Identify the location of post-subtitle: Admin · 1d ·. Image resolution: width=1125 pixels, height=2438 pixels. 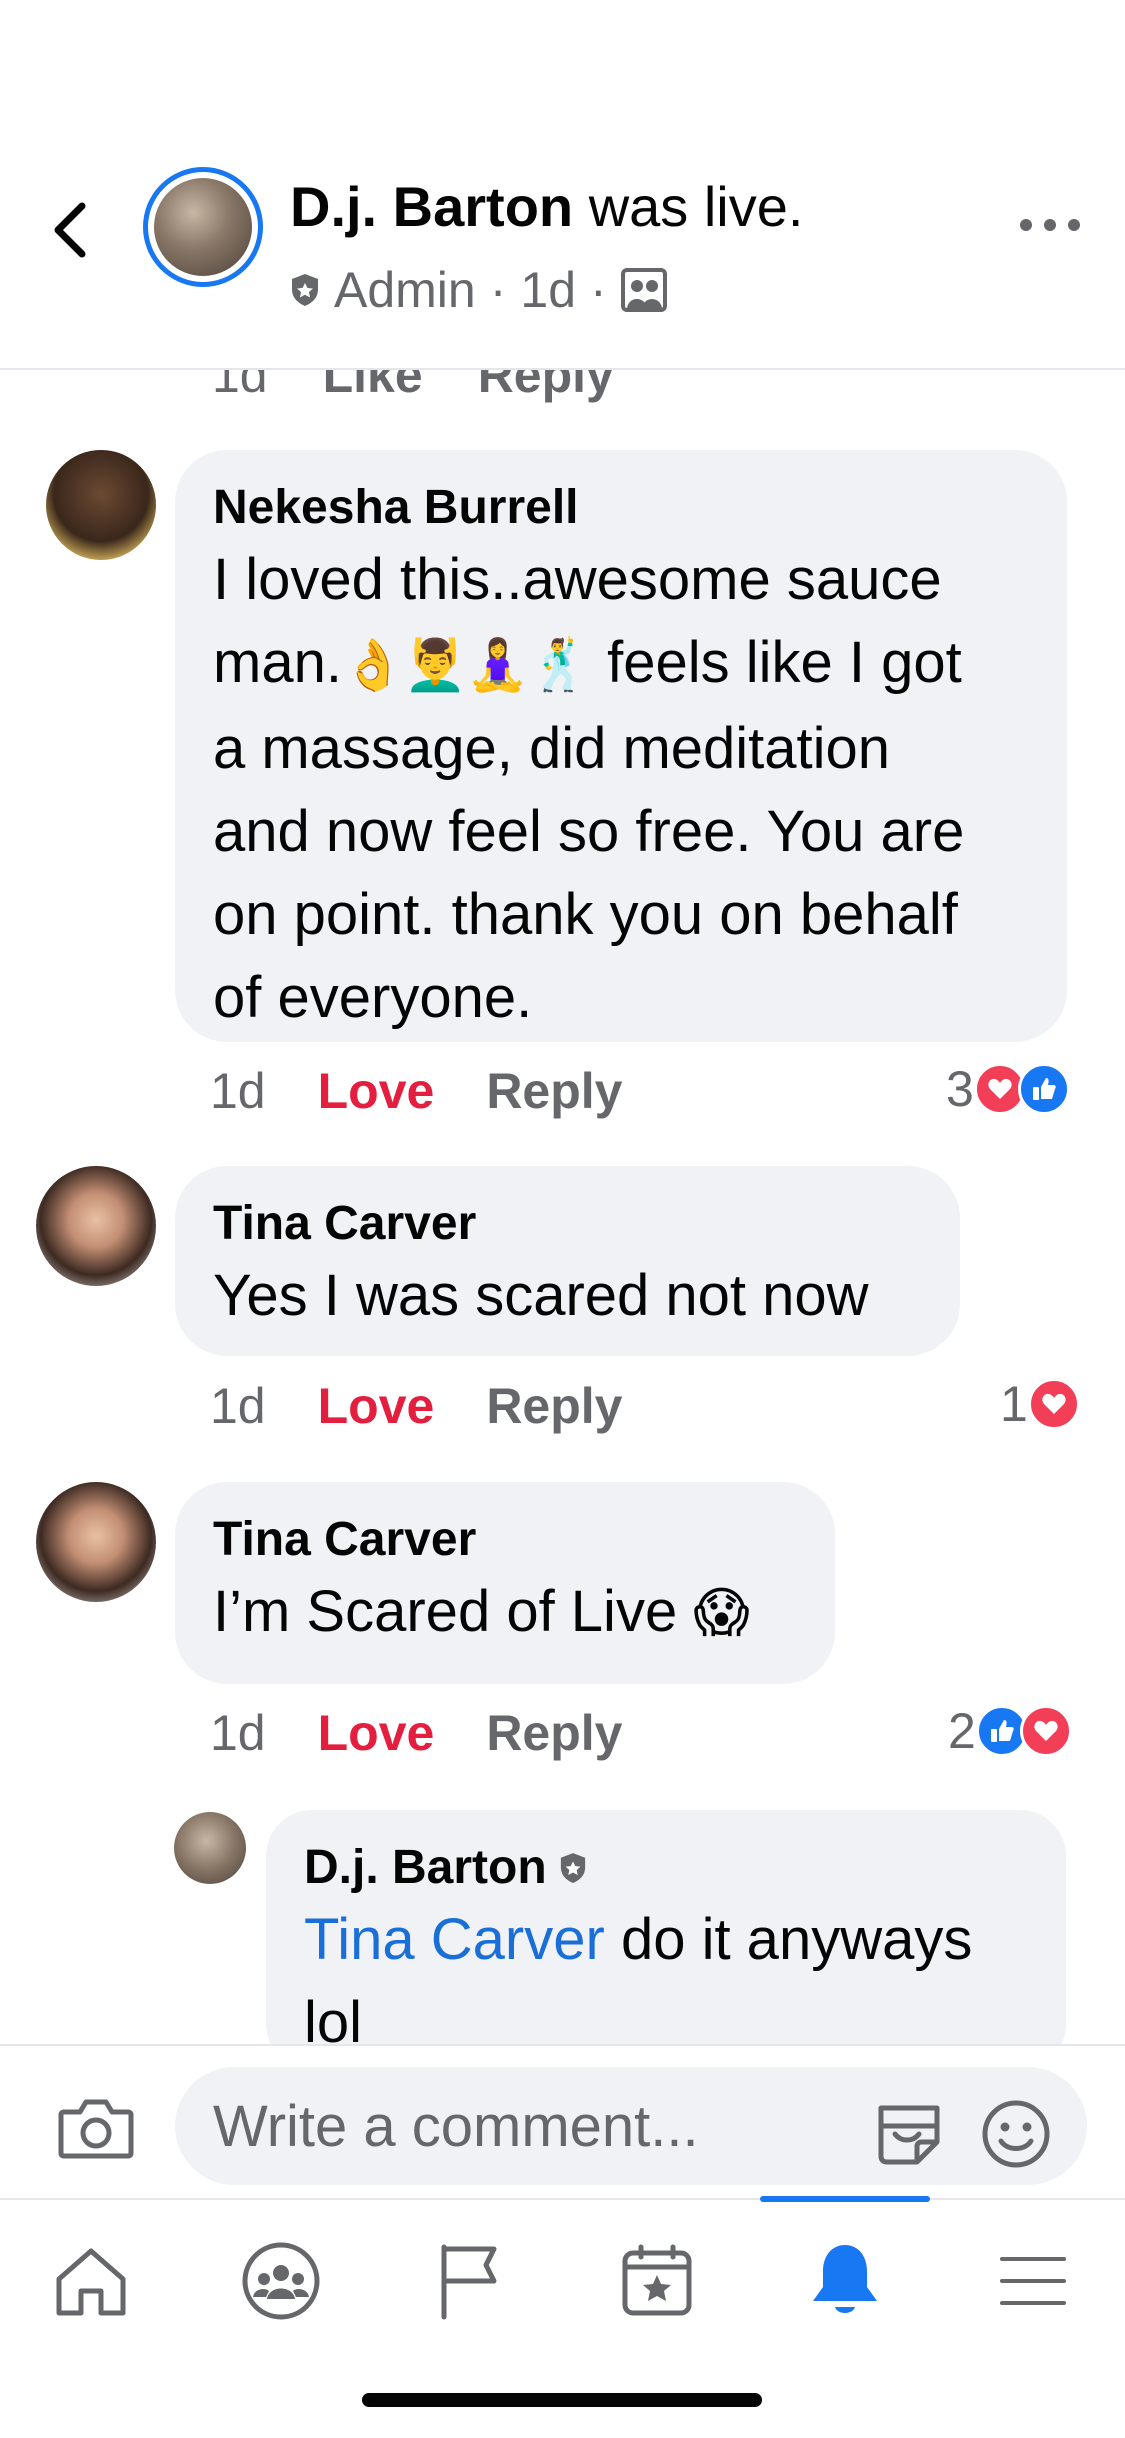
(478, 290).